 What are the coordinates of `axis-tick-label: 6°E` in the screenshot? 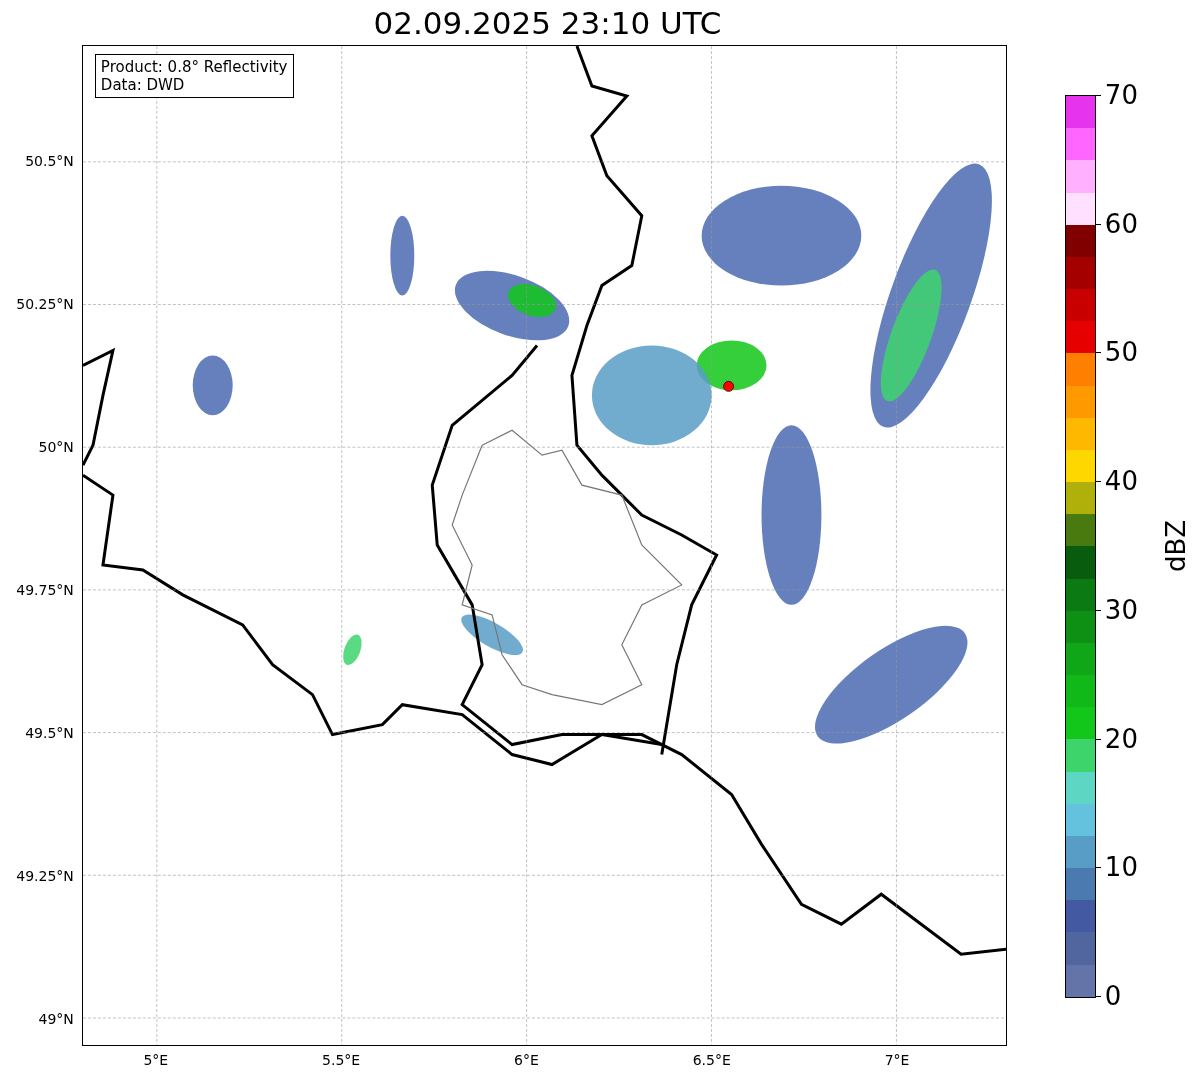 It's located at (526, 1060).